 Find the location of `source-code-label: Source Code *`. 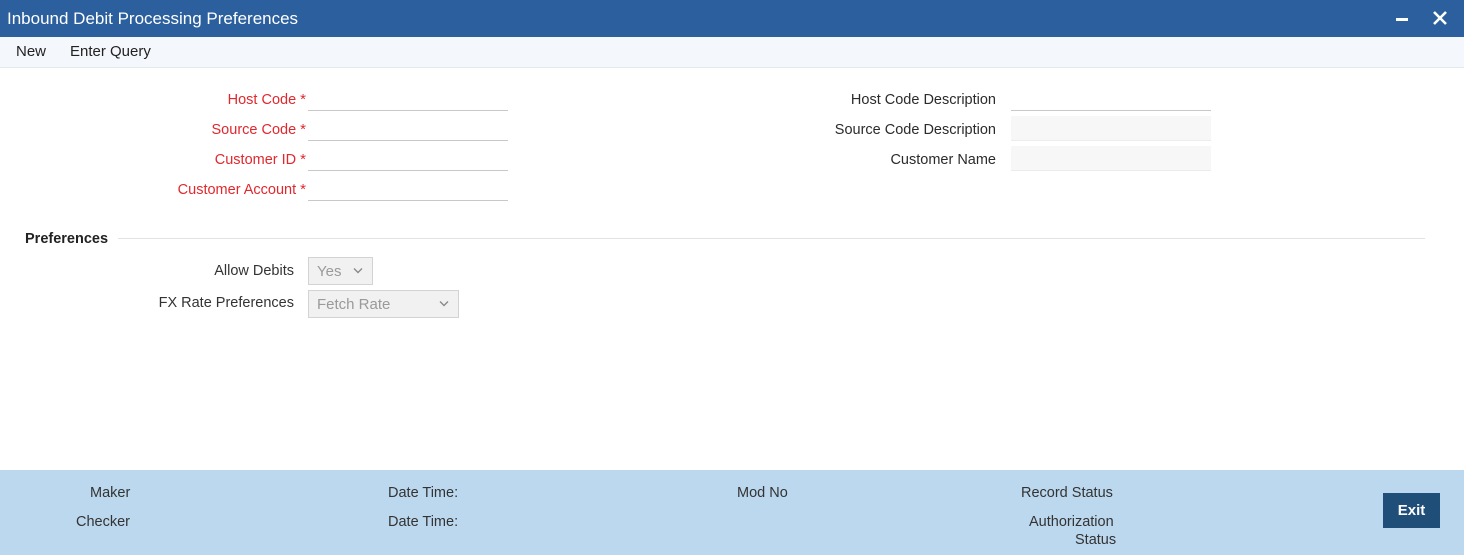

source-code-label: Source Code * is located at coordinates (259, 129).